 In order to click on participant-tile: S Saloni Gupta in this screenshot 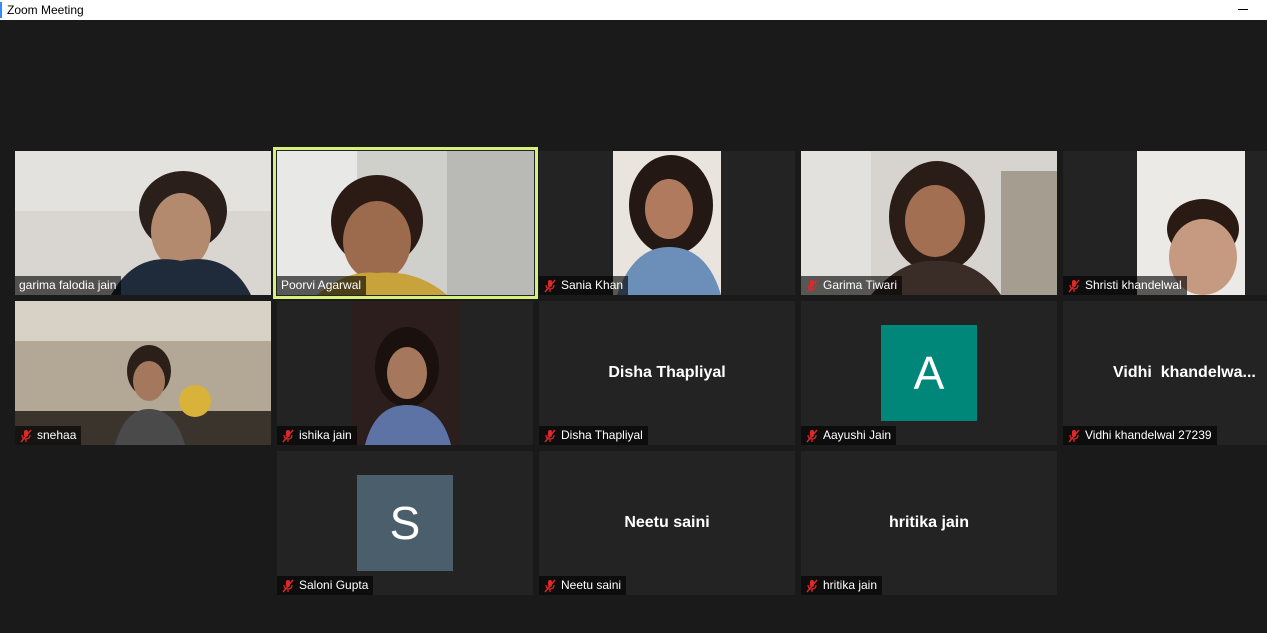, I will do `click(405, 523)`.